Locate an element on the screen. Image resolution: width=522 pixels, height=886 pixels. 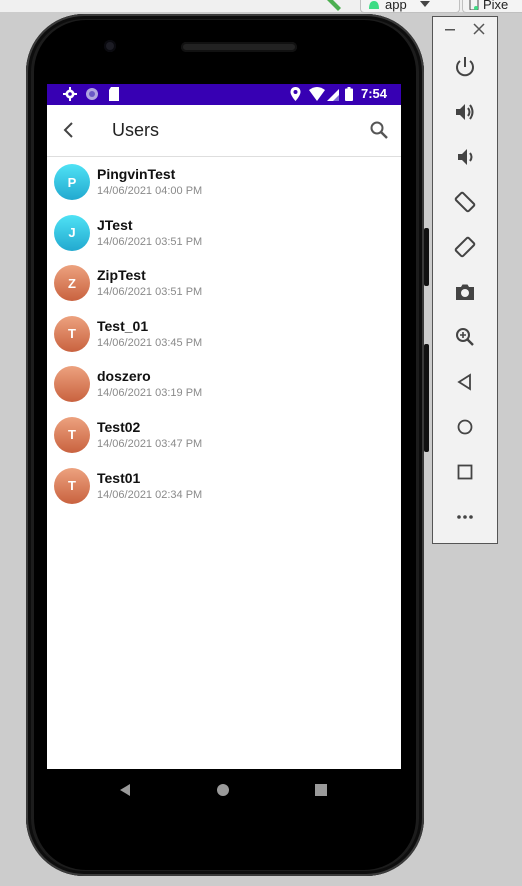
user-date: 14/06/2021 02:34 PM is located at coordinates (150, 494).